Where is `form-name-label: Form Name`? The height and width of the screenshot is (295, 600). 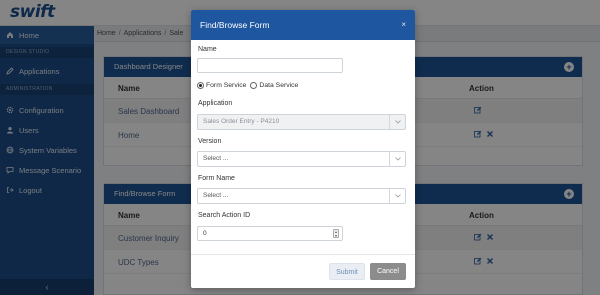 form-name-label: Form Name is located at coordinates (216, 178).